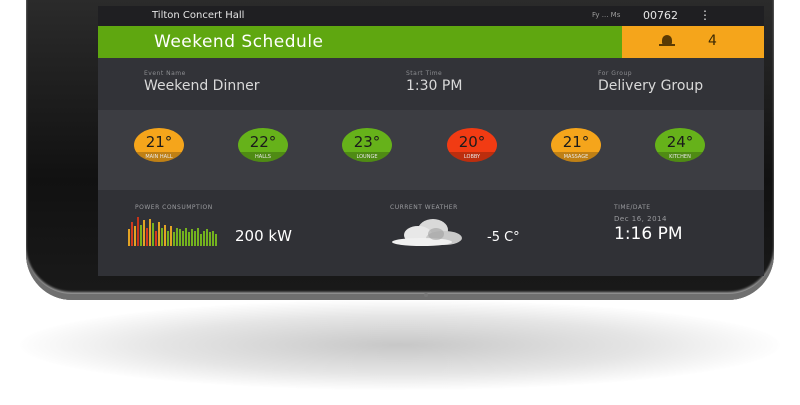  I want to click on room-tile: 22° HALLS, so click(263, 145).